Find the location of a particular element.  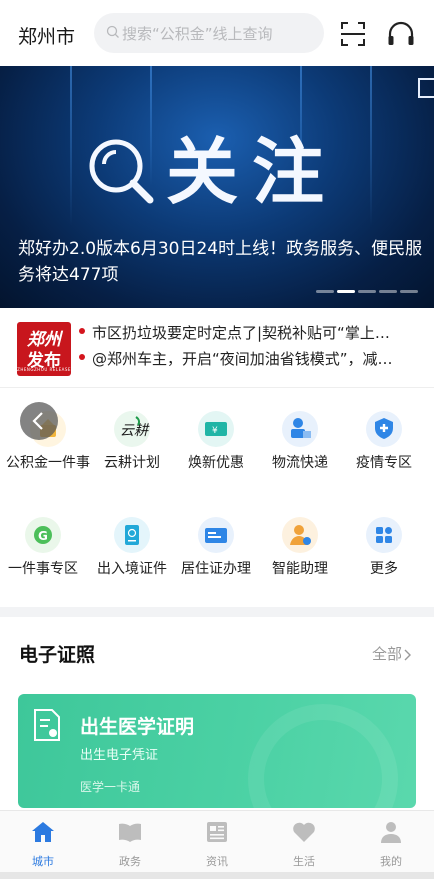

yungeng-icon: 云耕 is located at coordinates (132, 429).